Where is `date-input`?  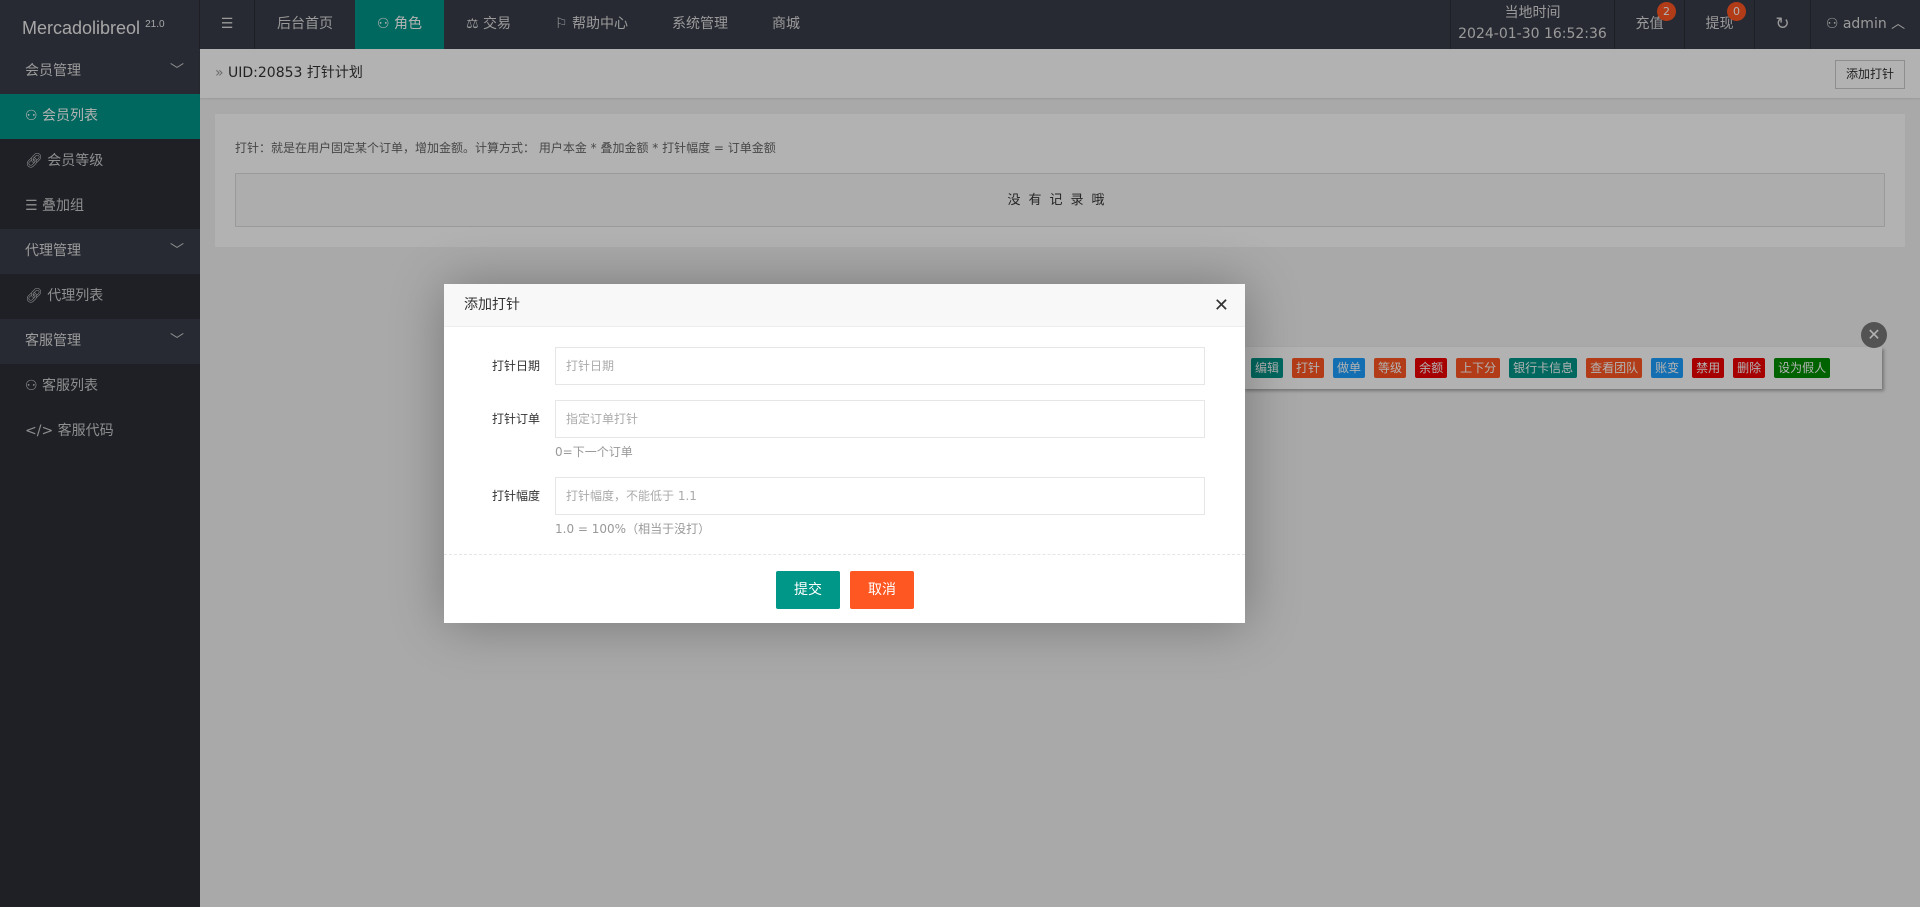
date-input is located at coordinates (880, 366).